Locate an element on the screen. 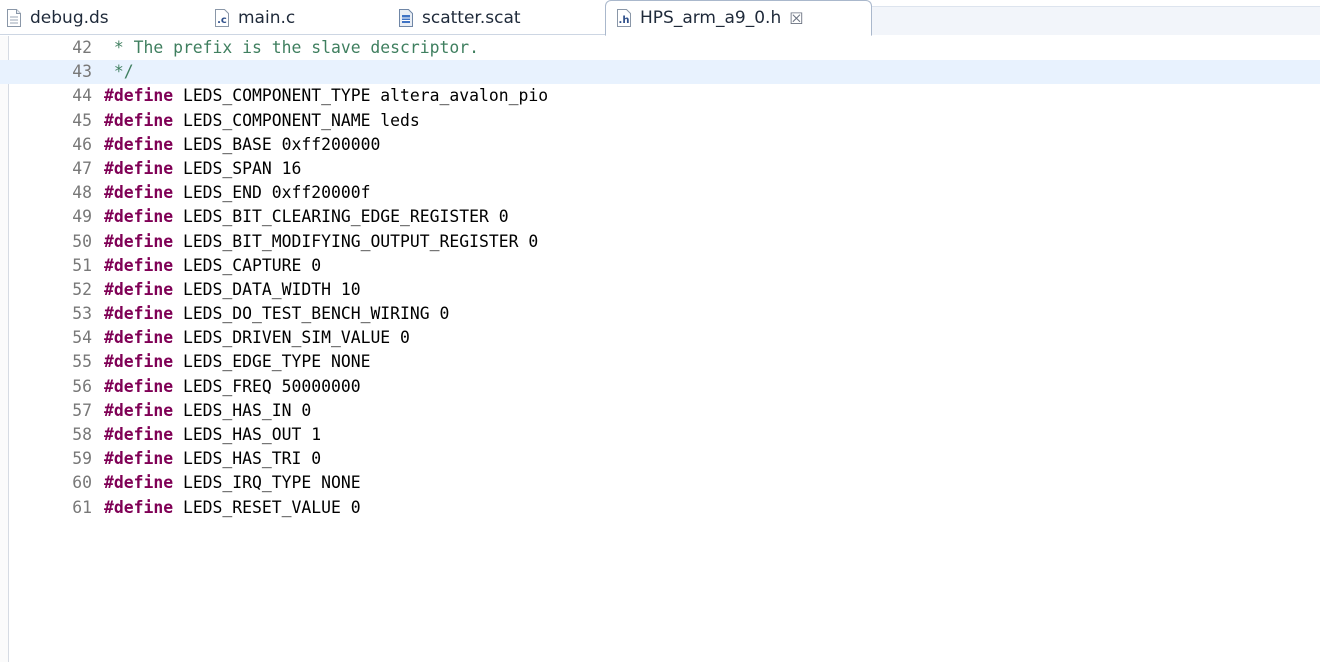 The image size is (1320, 662). code-line: 58 #define LEDS_HAS_OUT 1 is located at coordinates (660, 435).